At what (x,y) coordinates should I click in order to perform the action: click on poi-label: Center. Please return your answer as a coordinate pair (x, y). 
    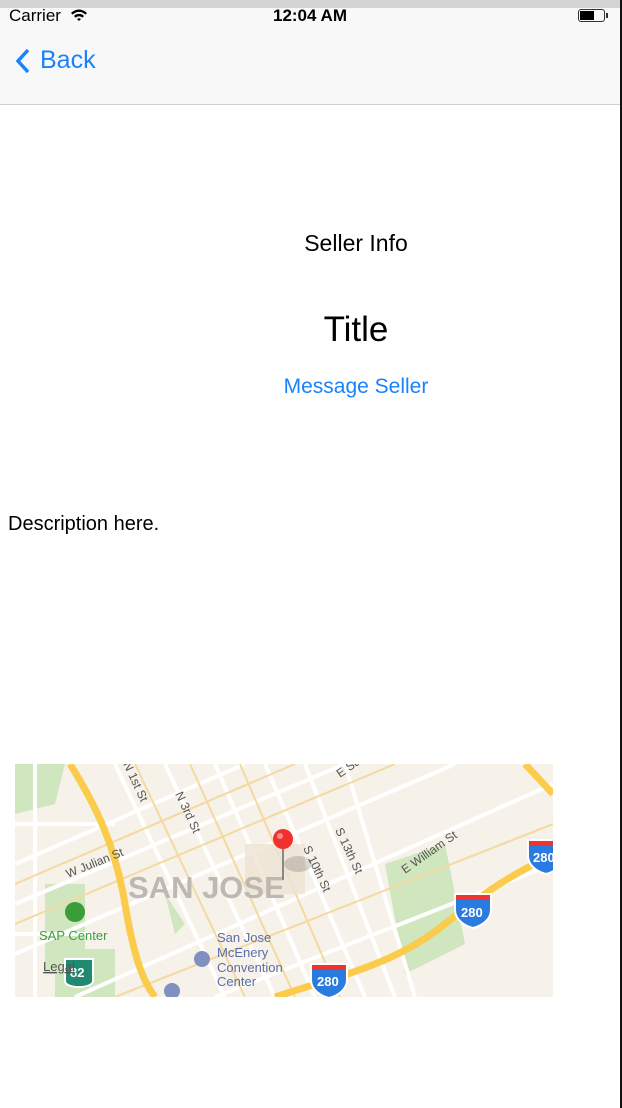
    Looking at the image, I should click on (237, 981).